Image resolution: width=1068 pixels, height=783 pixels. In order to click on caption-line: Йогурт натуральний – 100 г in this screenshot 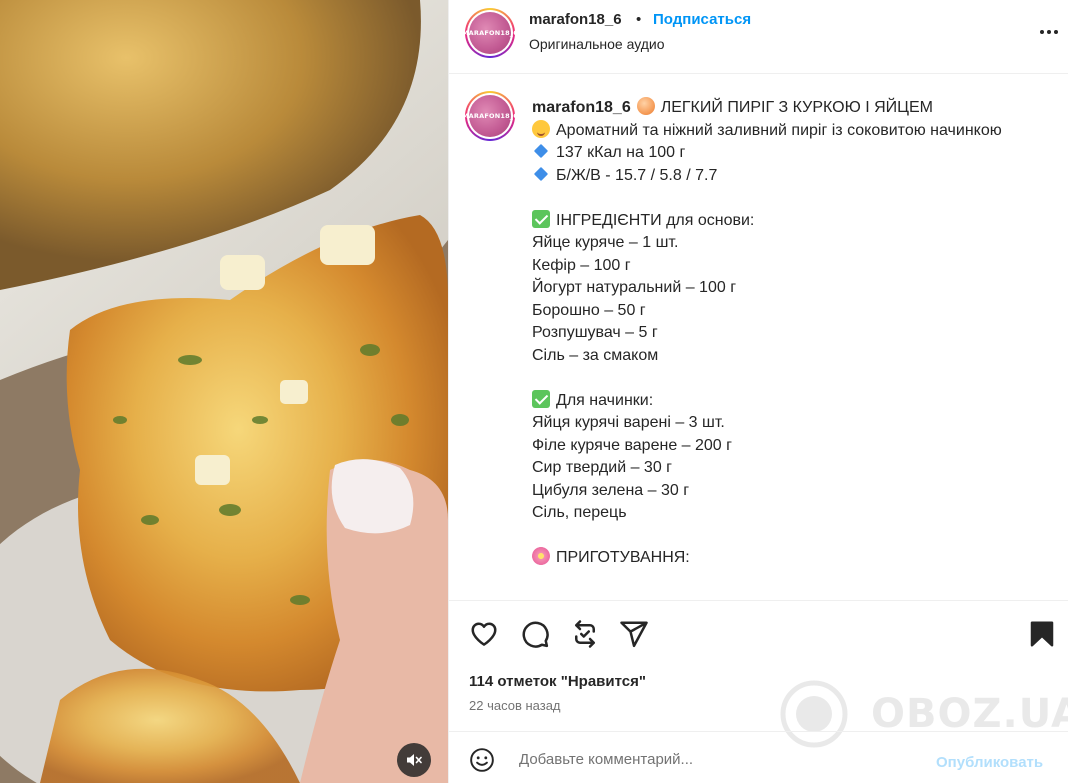, I will do `click(782, 288)`.